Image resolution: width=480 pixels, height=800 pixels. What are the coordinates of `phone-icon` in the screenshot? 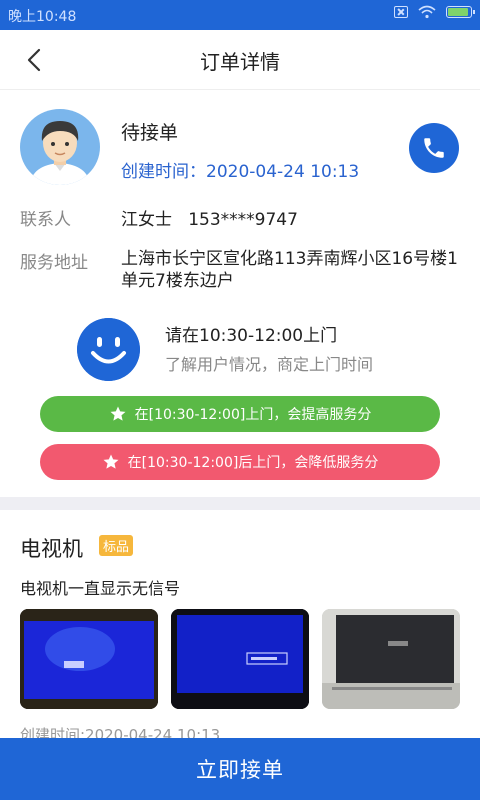 It's located at (434, 148).